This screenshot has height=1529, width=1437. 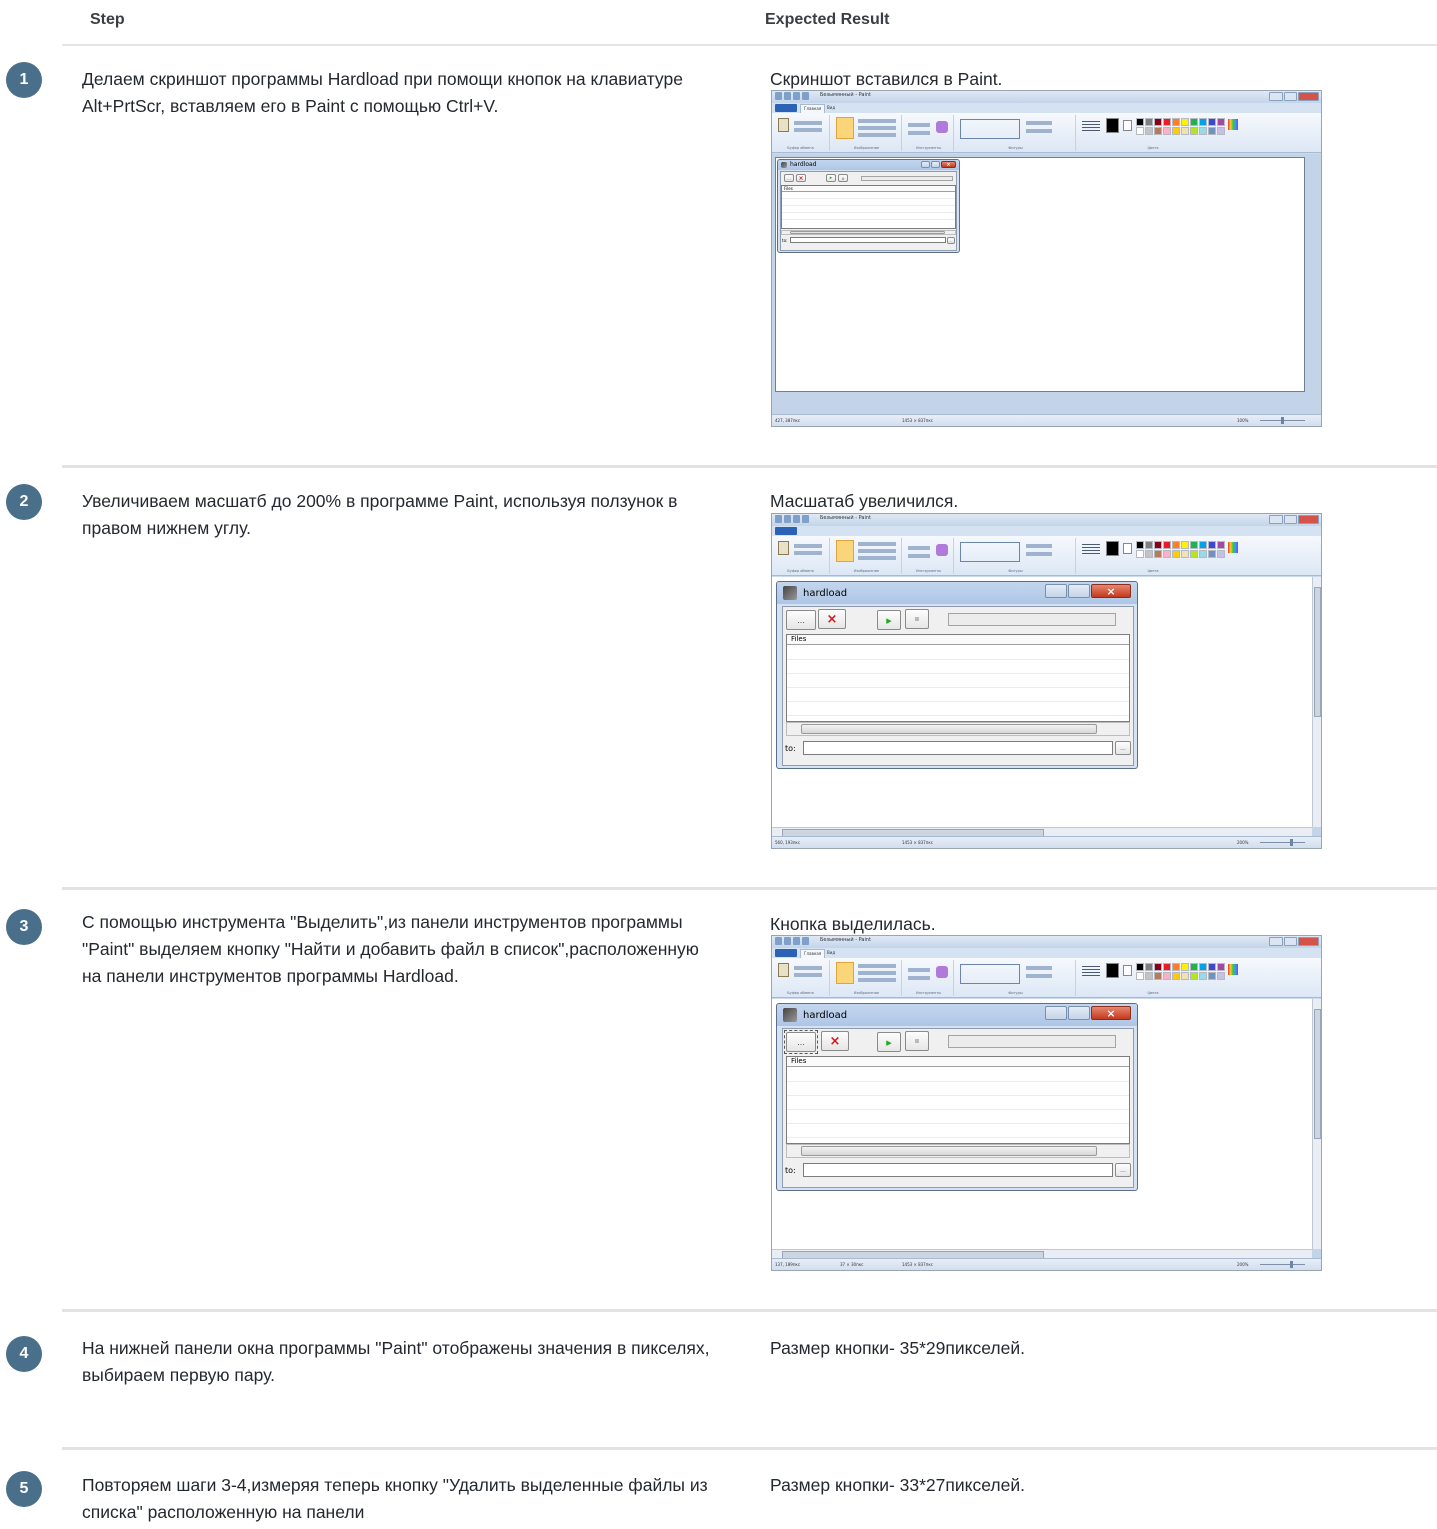 What do you see at coordinates (852, 1264) in the screenshot?
I see `status-selection-size: 37 × 30пкс` at bounding box center [852, 1264].